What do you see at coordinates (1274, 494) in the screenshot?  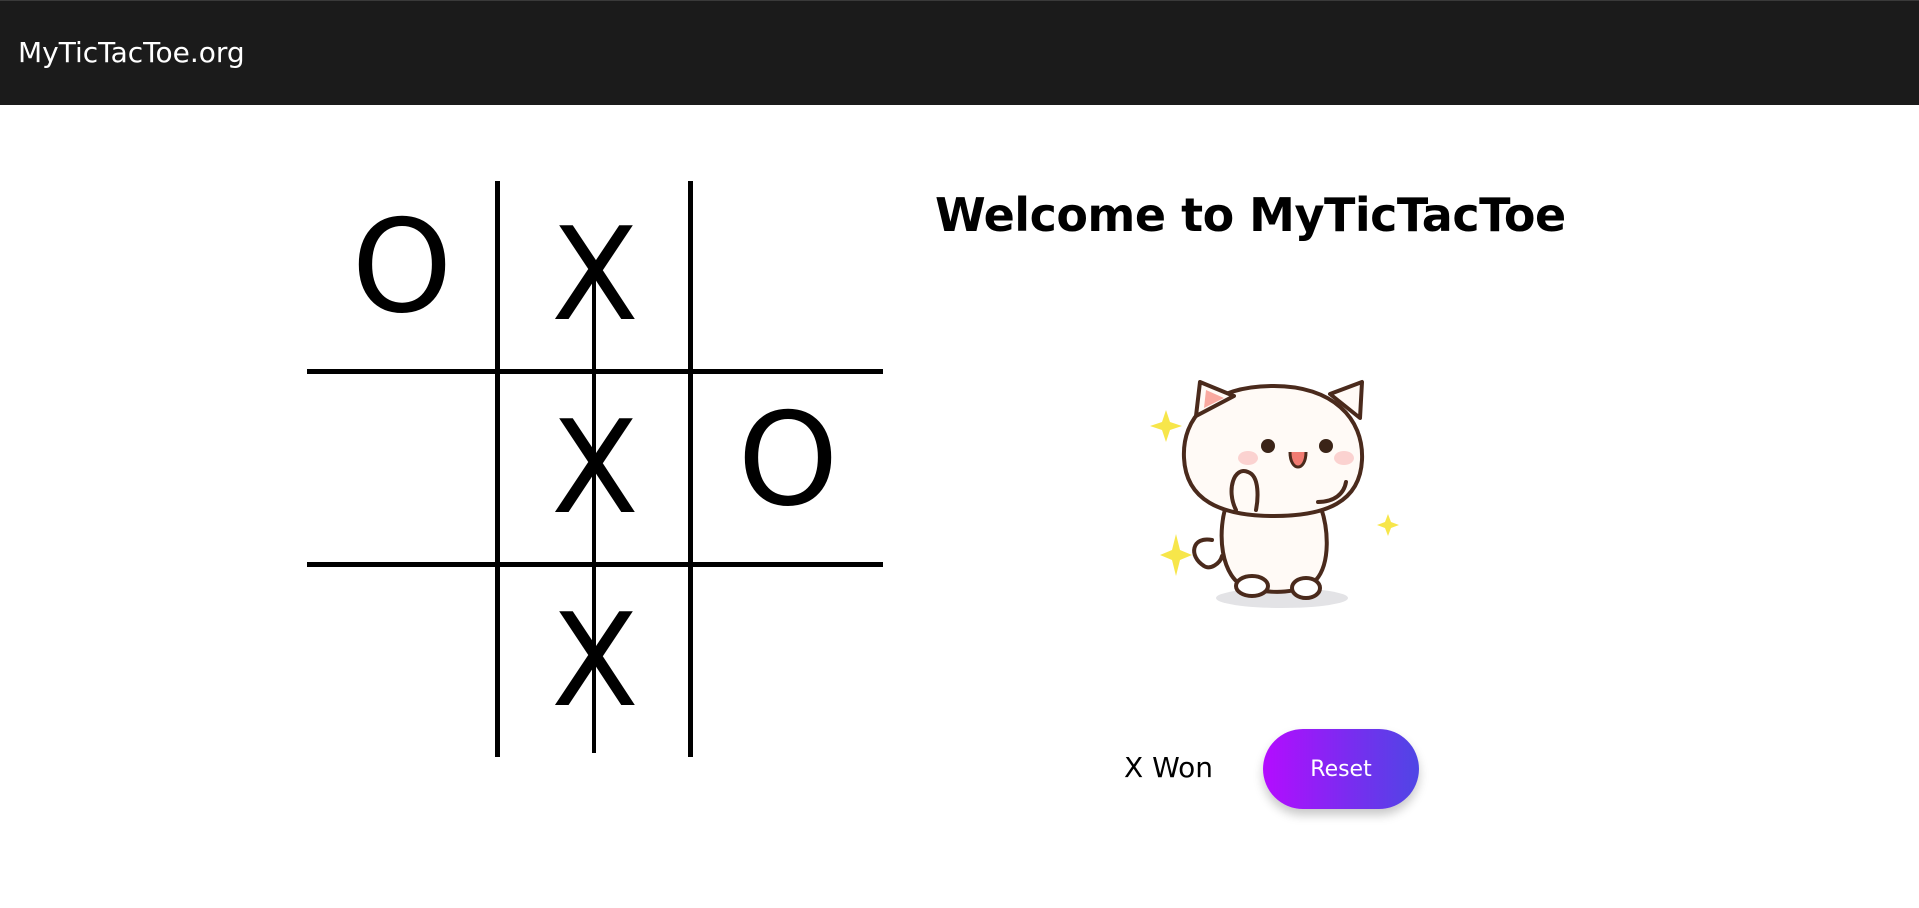 I see `mascot-illustration` at bounding box center [1274, 494].